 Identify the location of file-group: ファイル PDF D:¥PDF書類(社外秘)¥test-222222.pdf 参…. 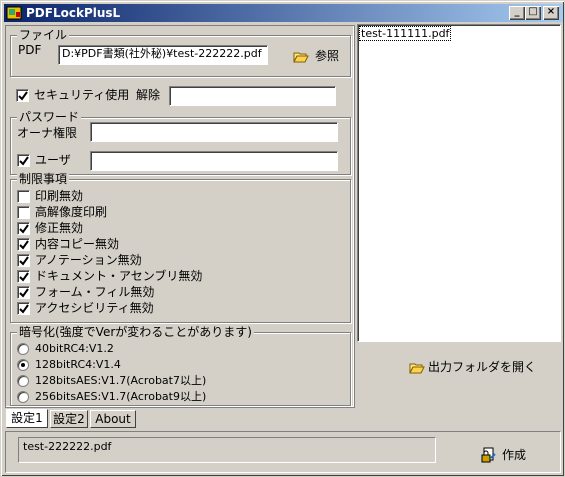
(180, 52).